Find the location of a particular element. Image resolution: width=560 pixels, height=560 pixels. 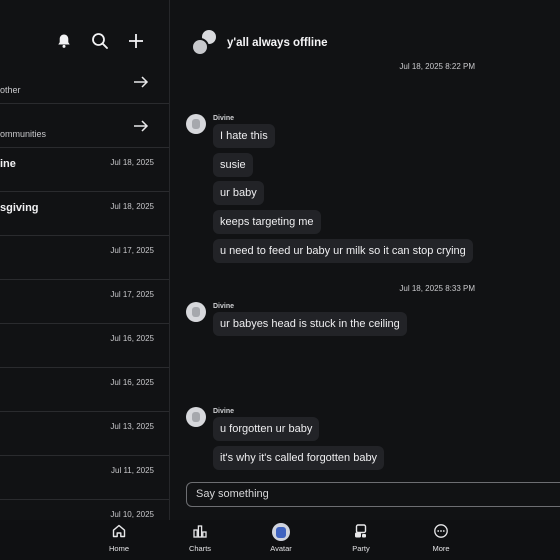

row-label: other is located at coordinates (10, 90).